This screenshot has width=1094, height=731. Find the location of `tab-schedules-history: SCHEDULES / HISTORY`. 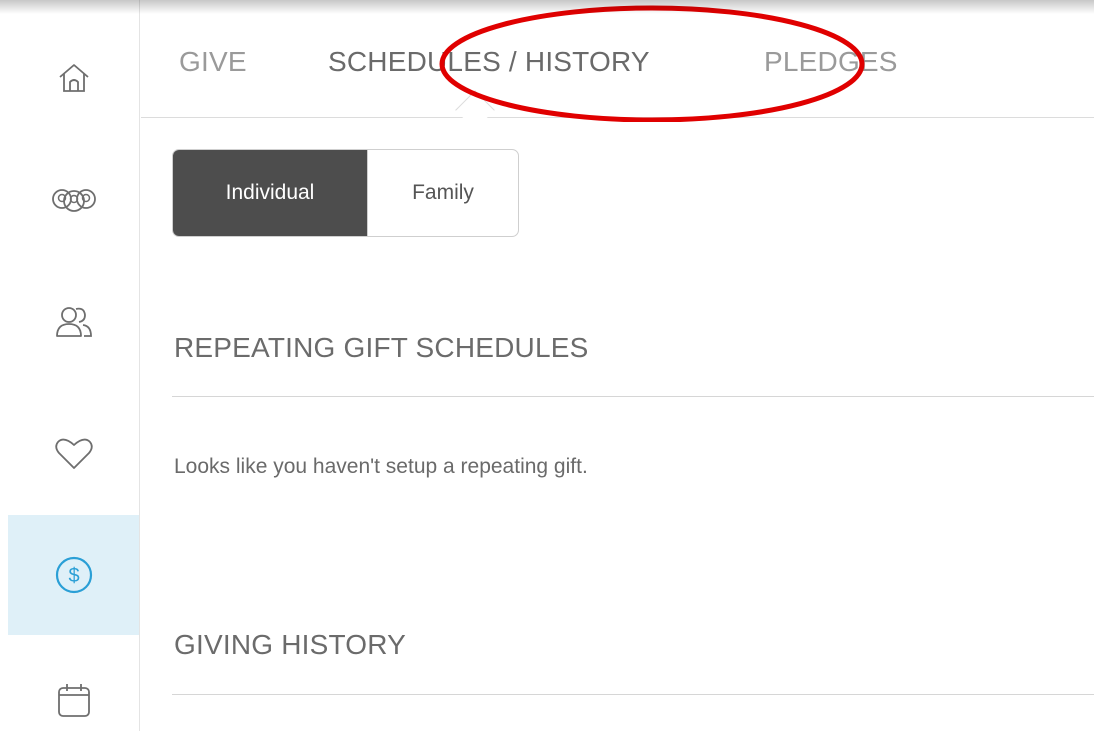

tab-schedules-history: SCHEDULES / HISTORY is located at coordinates (489, 62).